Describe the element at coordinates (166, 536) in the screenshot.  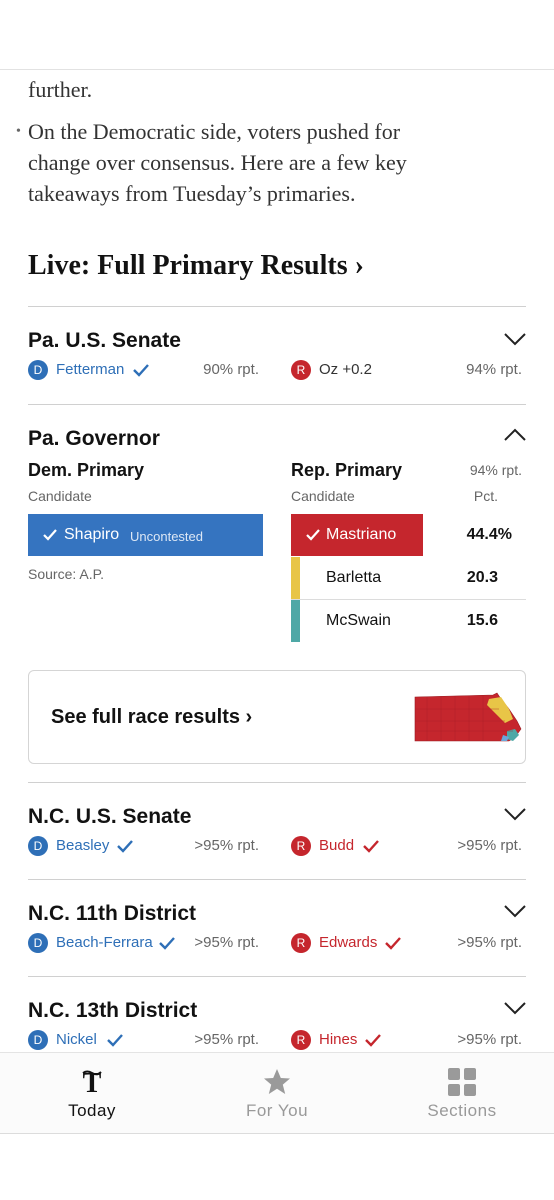
I see `uncontested-label: Uncontested` at that location.